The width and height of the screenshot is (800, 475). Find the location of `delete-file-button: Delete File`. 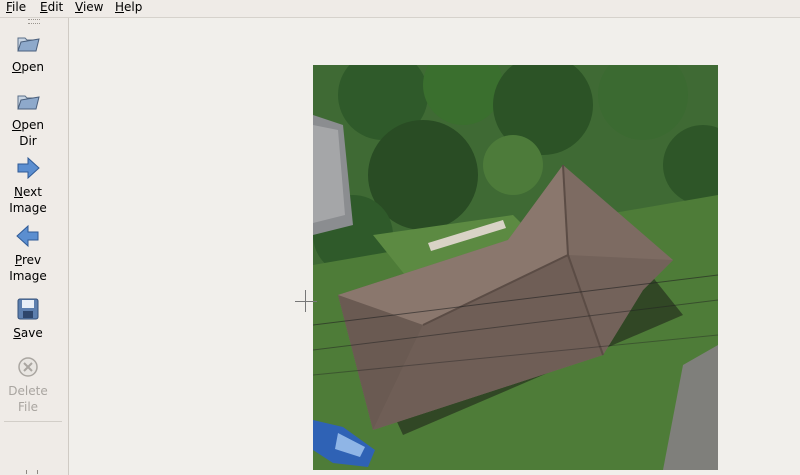

delete-file-button: Delete File is located at coordinates (28, 384).